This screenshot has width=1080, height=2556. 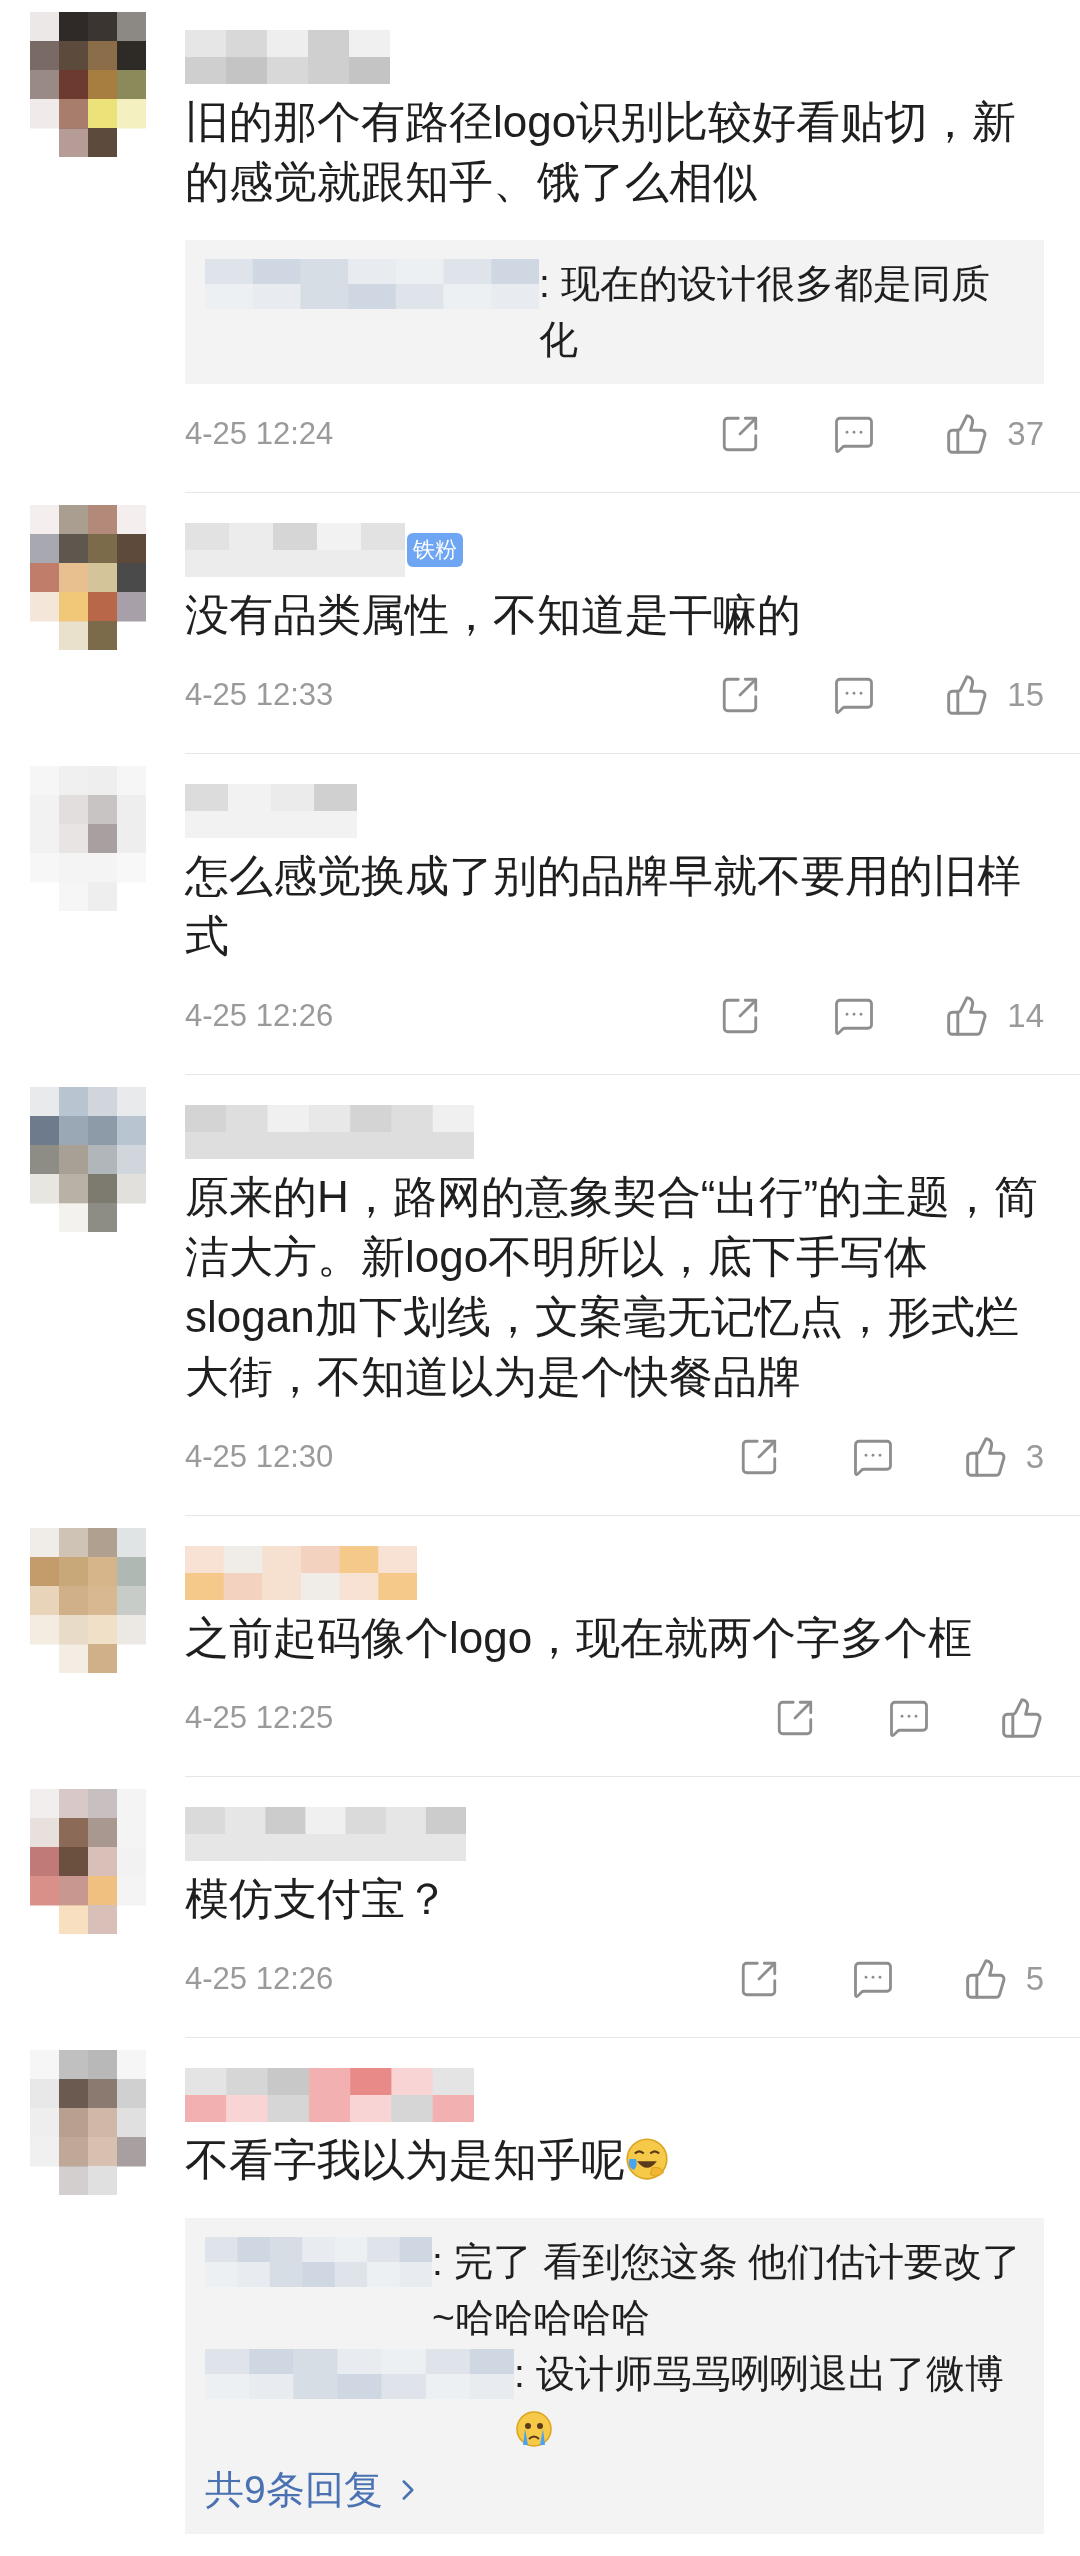 What do you see at coordinates (579, 1638) in the screenshot?
I see `comment-text: 之前起码像个logo，现在就两个字多个框` at bounding box center [579, 1638].